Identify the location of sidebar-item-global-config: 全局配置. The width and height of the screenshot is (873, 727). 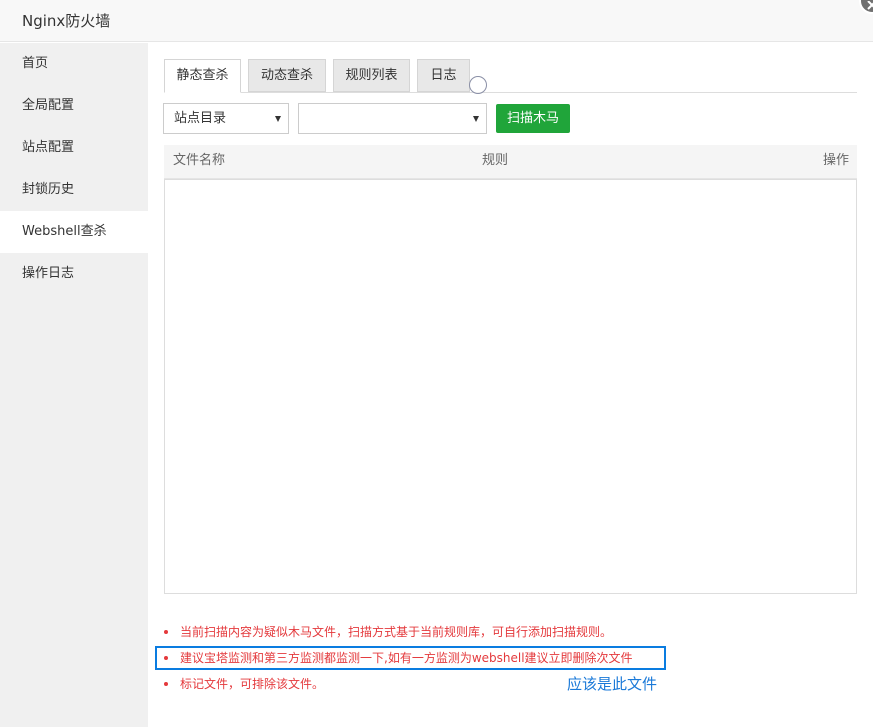
(74, 106).